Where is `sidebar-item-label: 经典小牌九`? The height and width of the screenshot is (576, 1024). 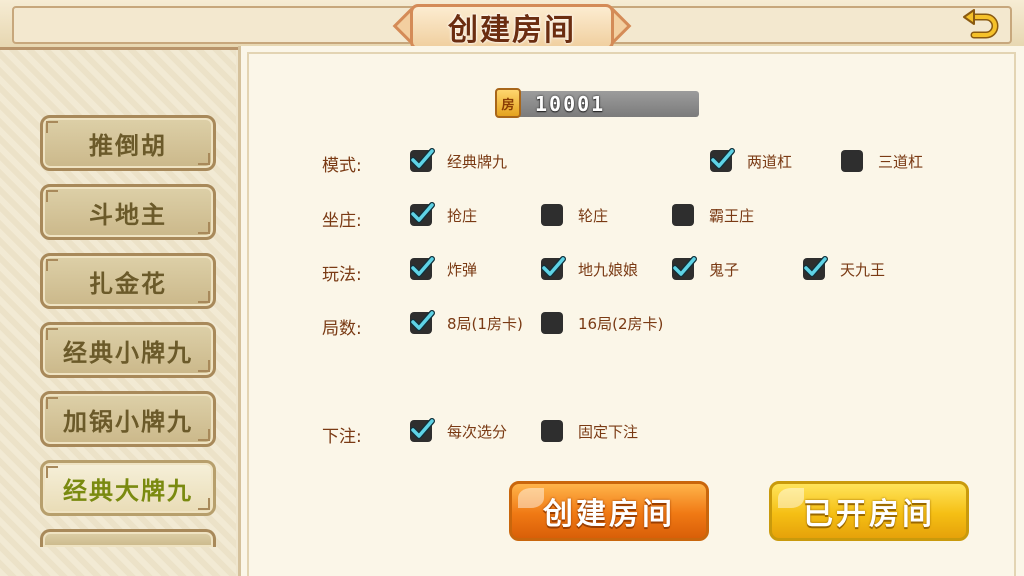
sidebar-item-label: 经典小牌九 is located at coordinates (128, 352).